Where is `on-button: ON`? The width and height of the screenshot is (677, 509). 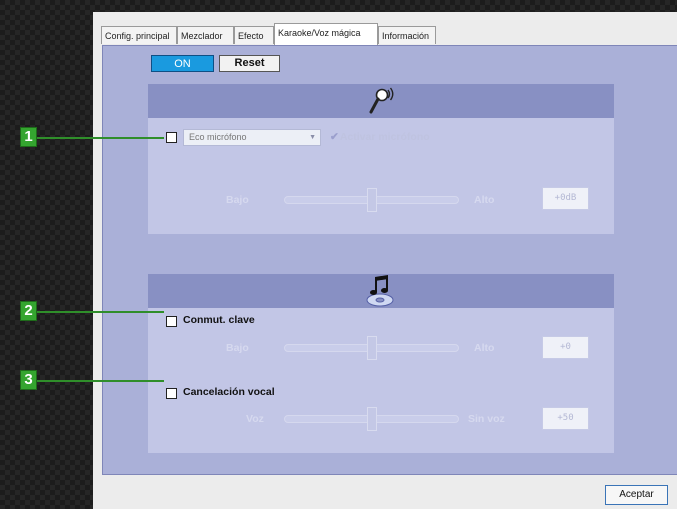
on-button: ON is located at coordinates (182, 63).